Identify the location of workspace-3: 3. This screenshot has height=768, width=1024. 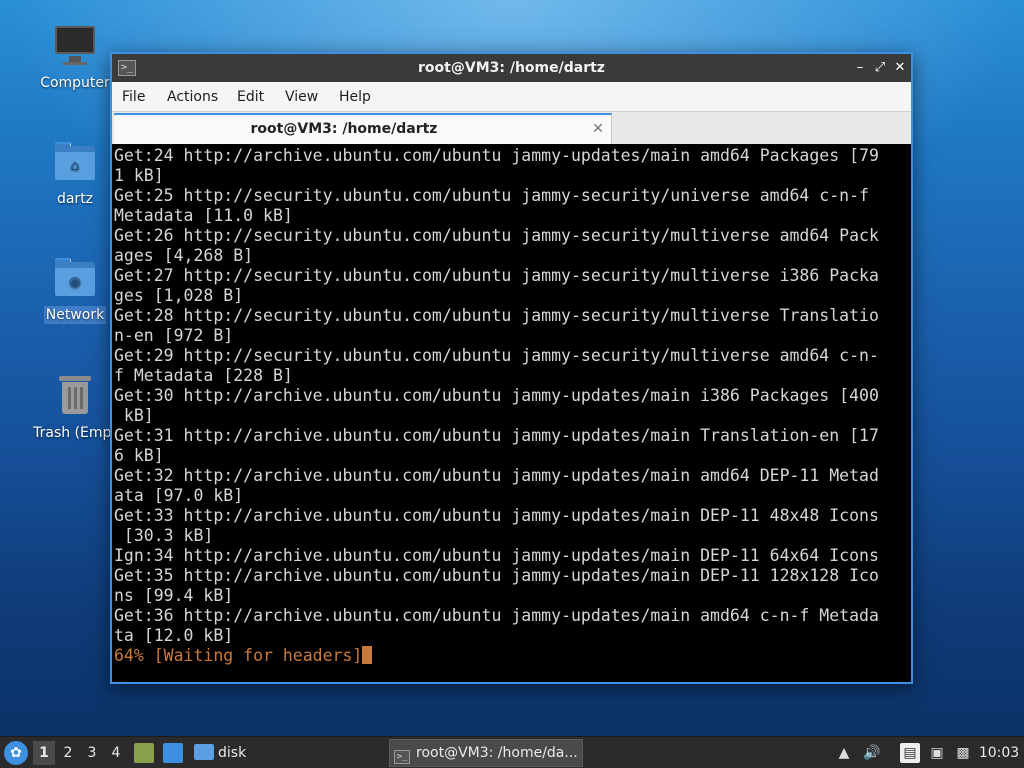
(92, 753).